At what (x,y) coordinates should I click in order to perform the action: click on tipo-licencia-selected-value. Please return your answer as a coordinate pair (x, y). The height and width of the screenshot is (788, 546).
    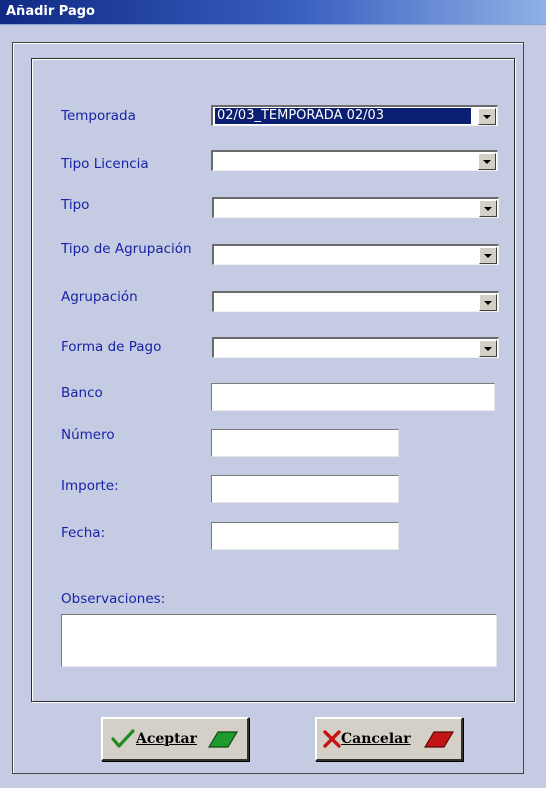
    Looking at the image, I should click on (343, 161).